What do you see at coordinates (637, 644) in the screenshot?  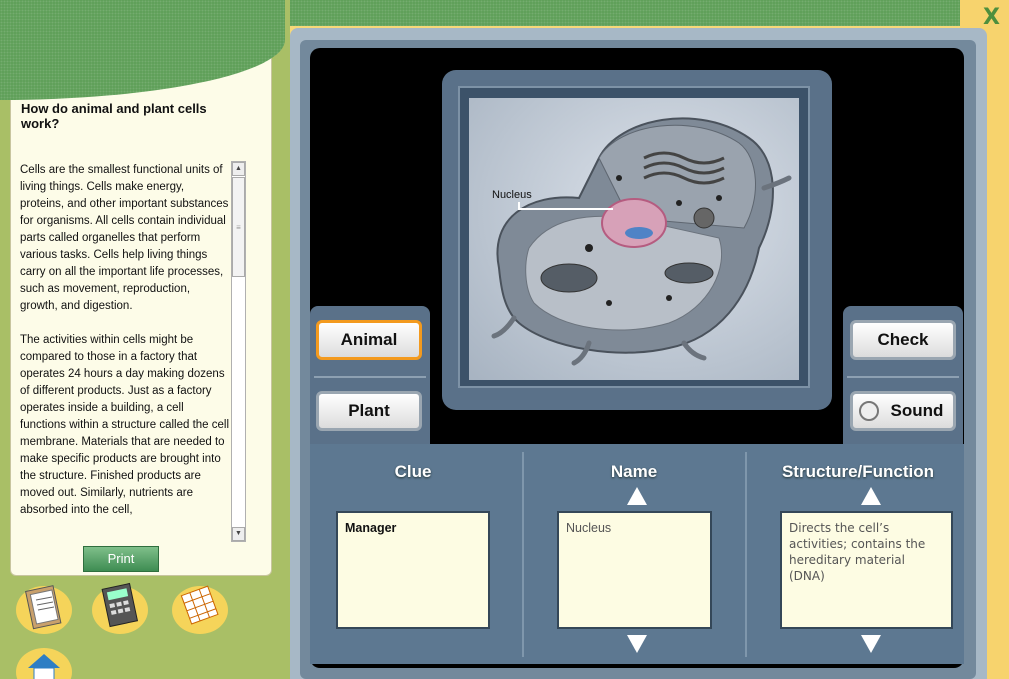 I see `name-next-arrow-icon` at bounding box center [637, 644].